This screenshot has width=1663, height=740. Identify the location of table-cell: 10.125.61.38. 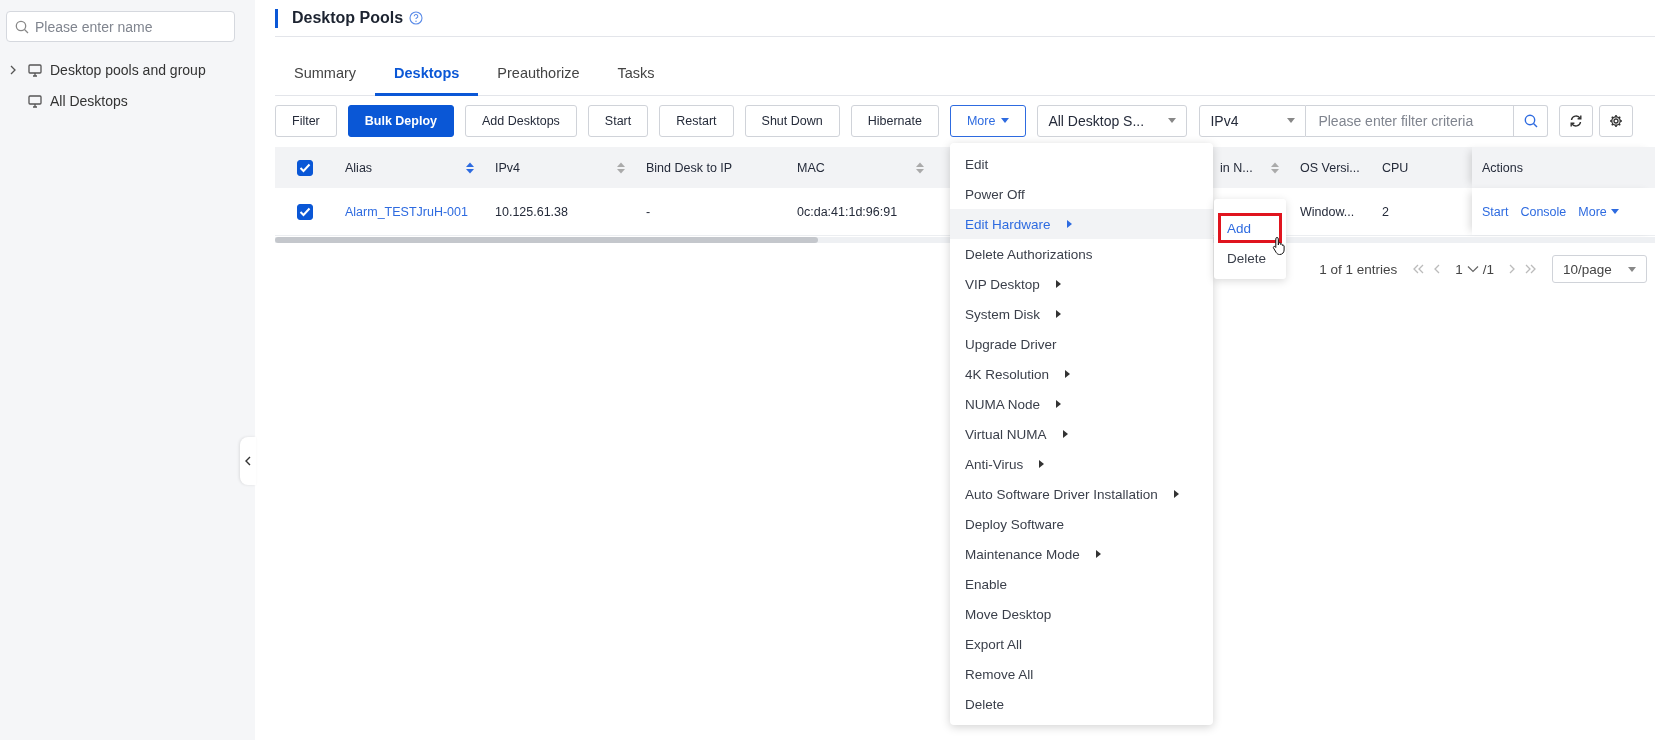
(531, 211).